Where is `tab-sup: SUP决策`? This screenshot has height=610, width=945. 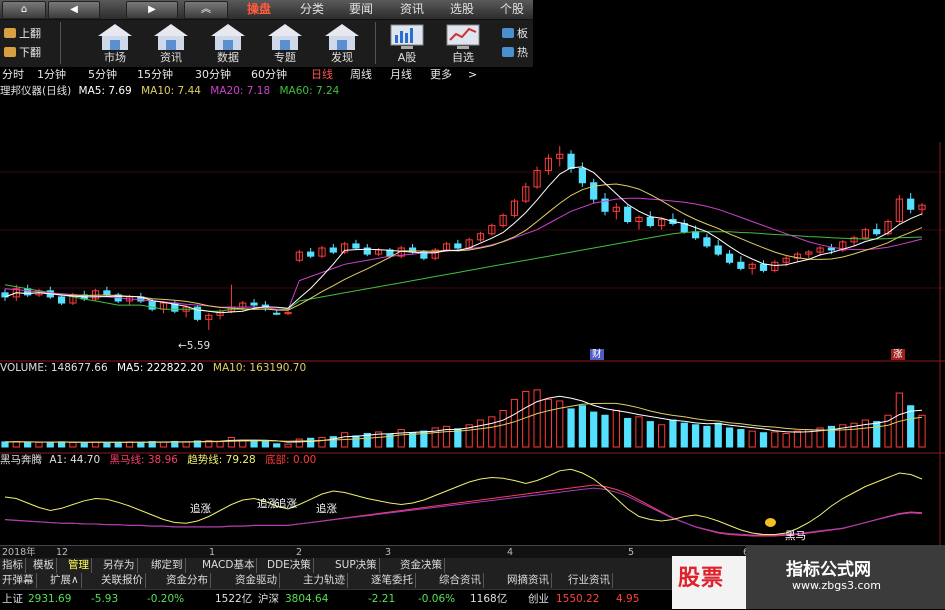 tab-sup: SUP决策 is located at coordinates (356, 565).